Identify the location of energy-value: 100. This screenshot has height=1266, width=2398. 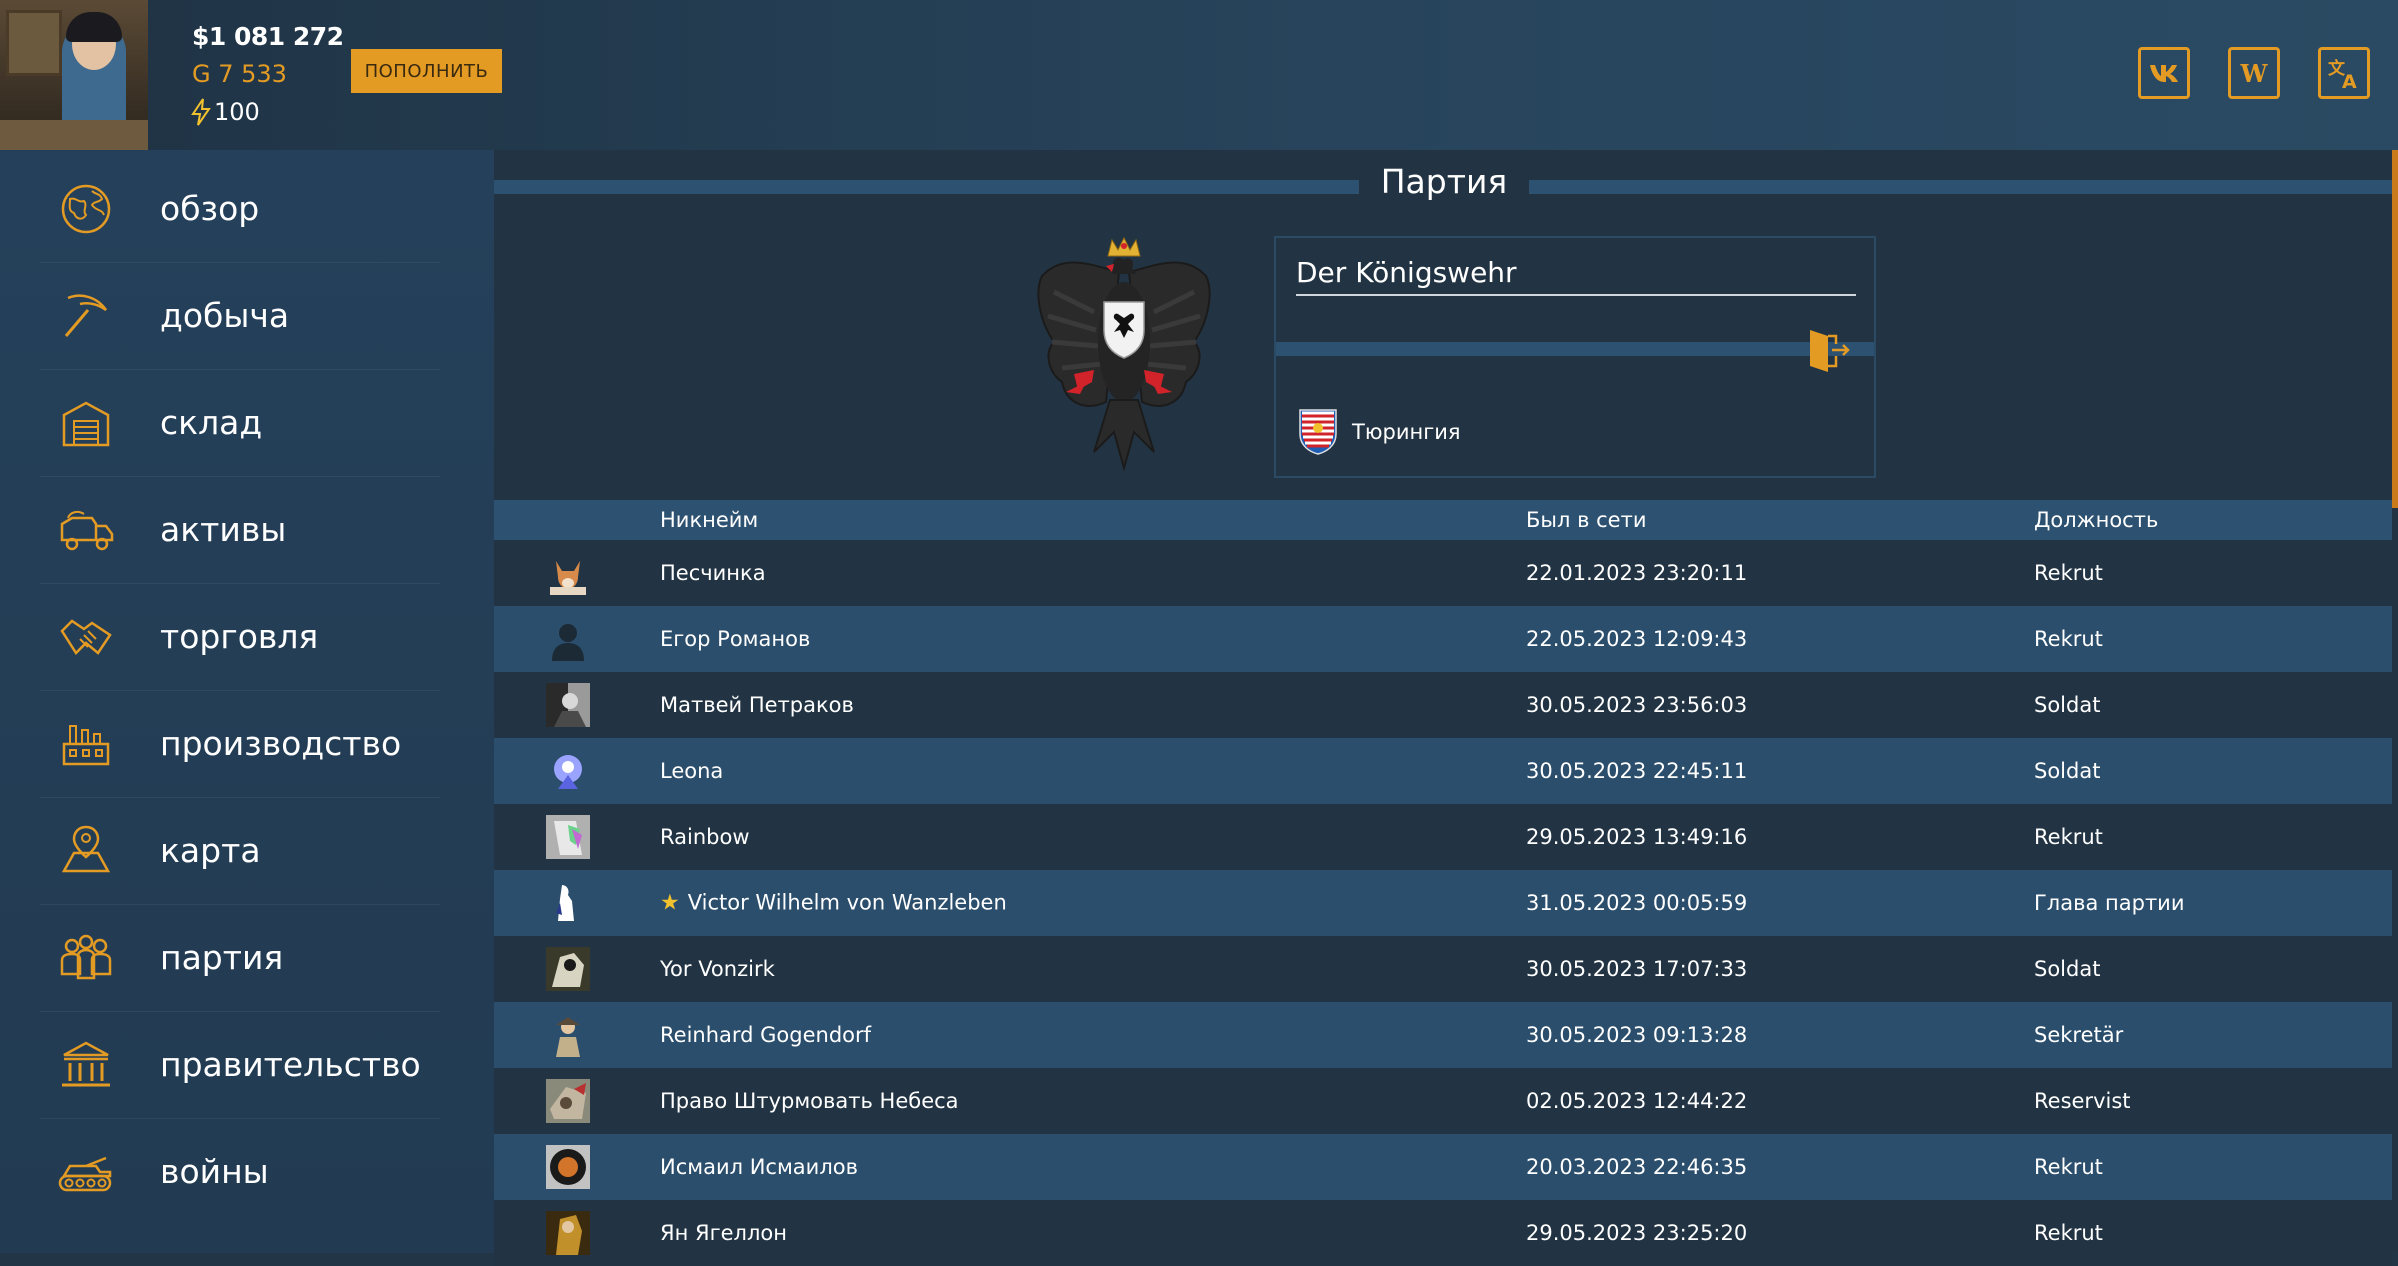
(237, 112).